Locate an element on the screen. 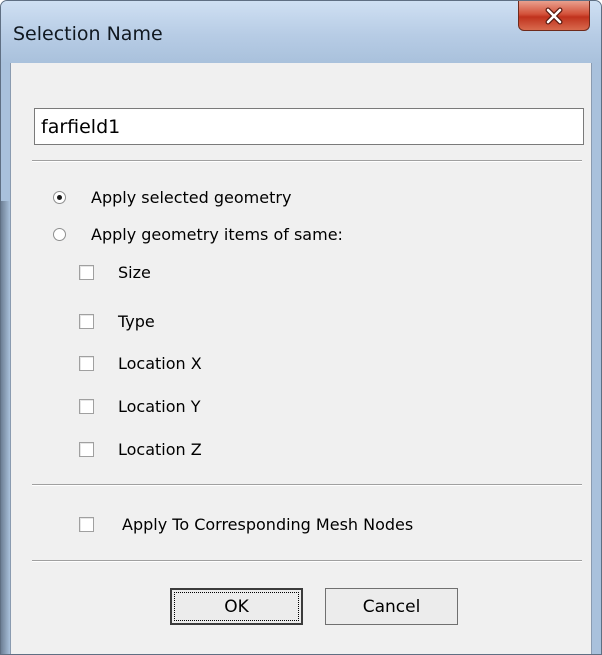 The width and height of the screenshot is (602, 655). checkbox-location-y-label: Location Y is located at coordinates (159, 406).